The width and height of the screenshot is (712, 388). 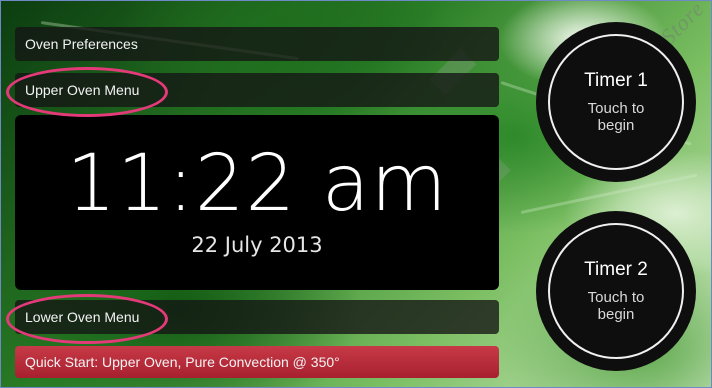 I want to click on upper-oven-menu-label: Upper Oven Menu, so click(x=82, y=90).